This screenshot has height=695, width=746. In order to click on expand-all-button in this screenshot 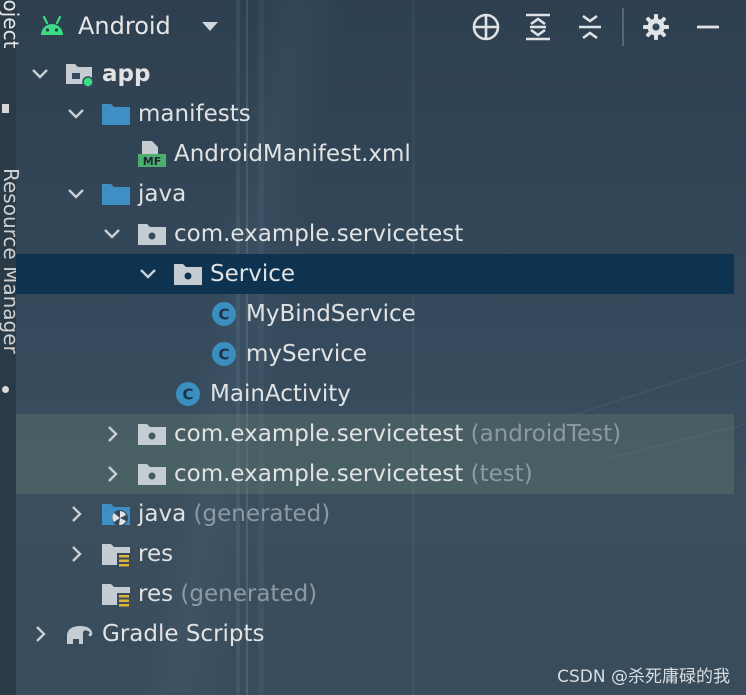, I will do `click(538, 27)`.